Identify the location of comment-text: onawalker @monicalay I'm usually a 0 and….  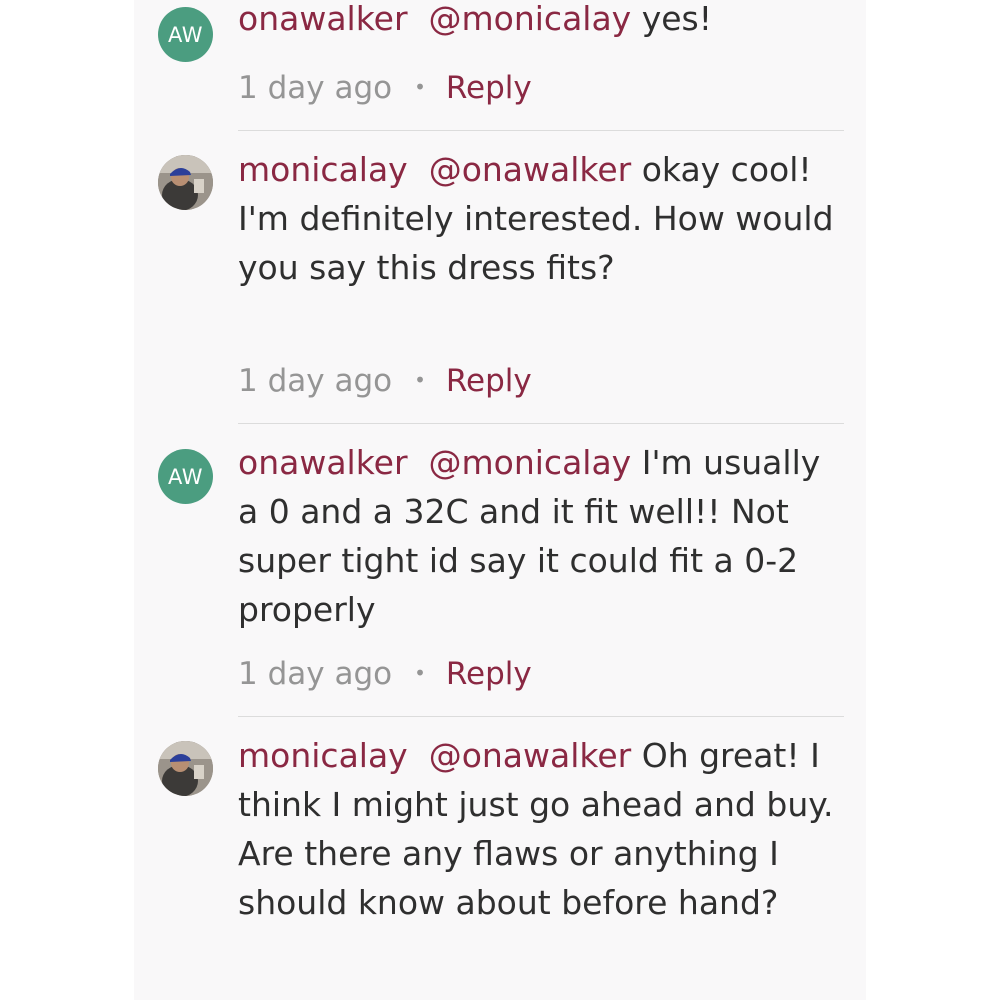
(538, 536).